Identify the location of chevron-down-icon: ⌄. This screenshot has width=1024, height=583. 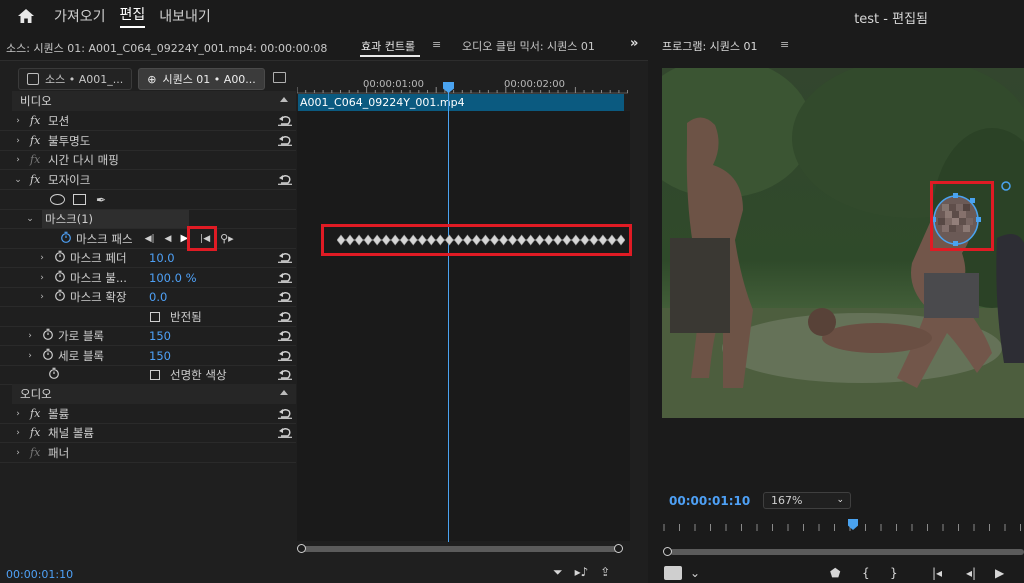
(695, 573).